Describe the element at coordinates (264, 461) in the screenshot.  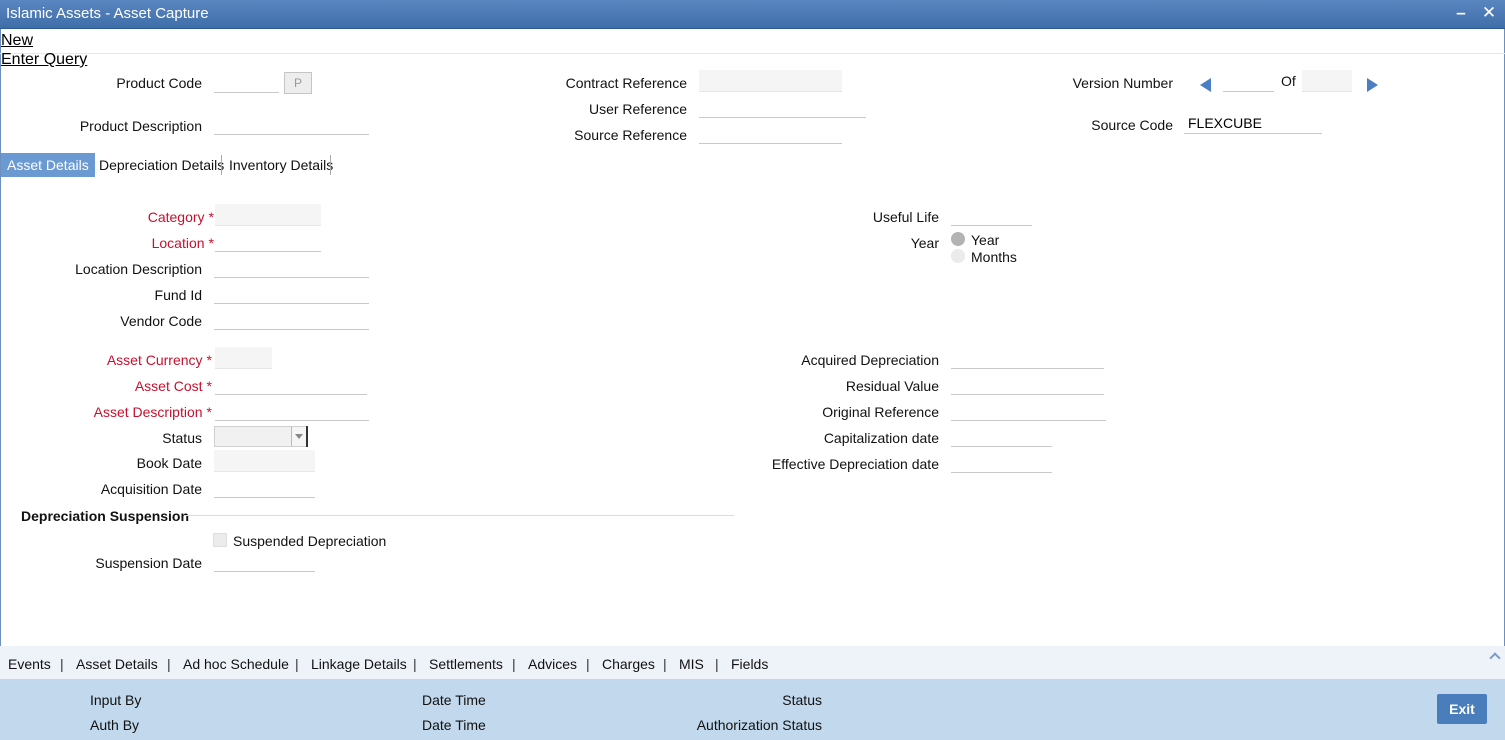
I see `book-date-input` at that location.